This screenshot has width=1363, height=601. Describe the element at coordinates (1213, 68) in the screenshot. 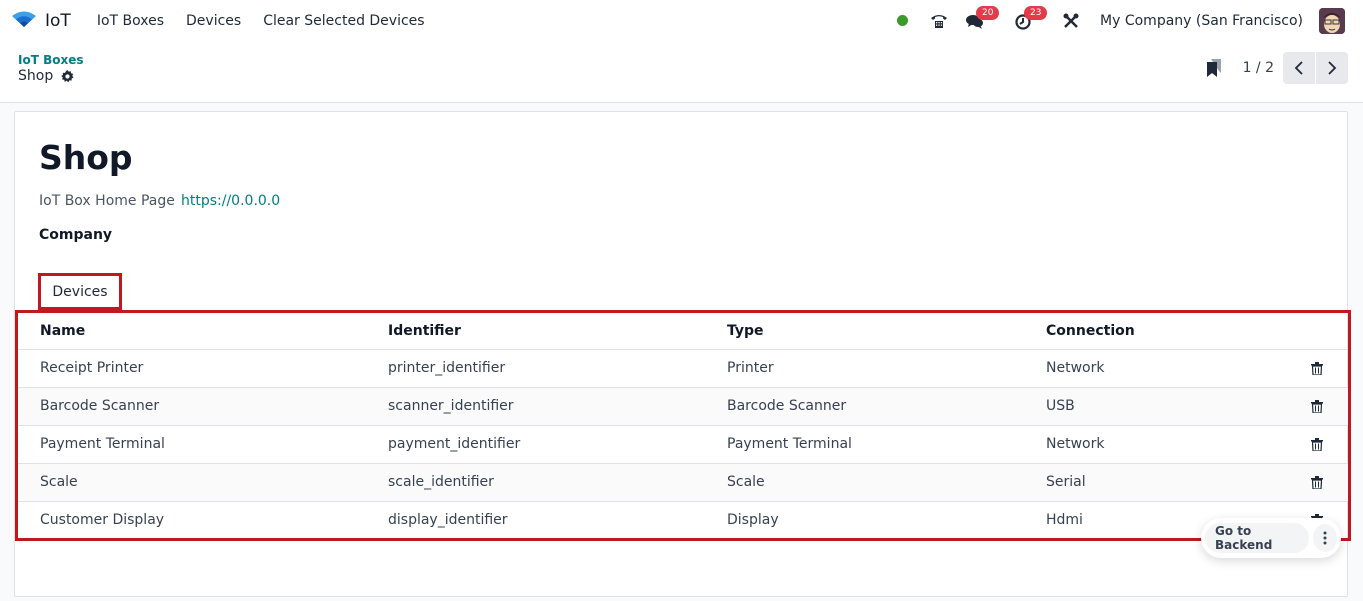

I see `bookmark-icon` at that location.